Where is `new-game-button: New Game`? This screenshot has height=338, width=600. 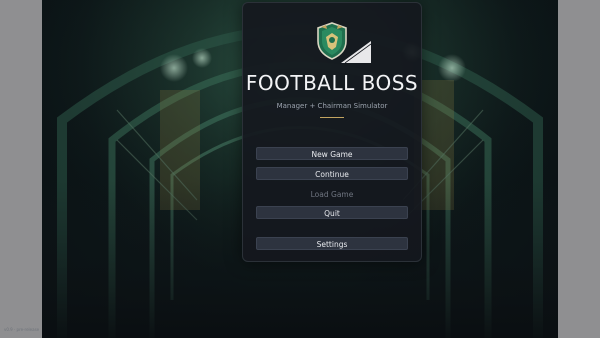 new-game-button: New Game is located at coordinates (332, 153).